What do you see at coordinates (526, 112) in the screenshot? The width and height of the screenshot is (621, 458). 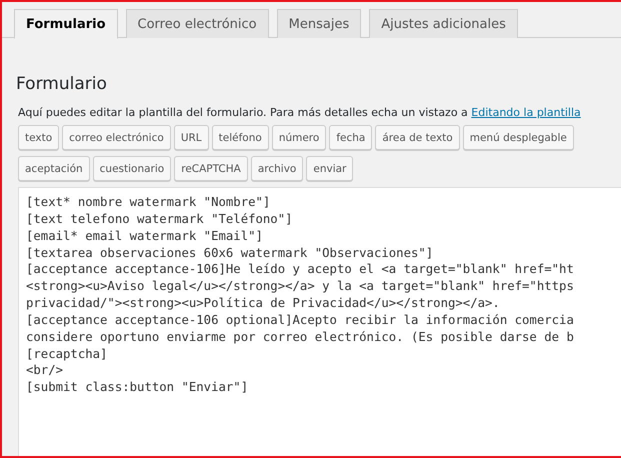 I see `help-link: Editando la plantilla` at bounding box center [526, 112].